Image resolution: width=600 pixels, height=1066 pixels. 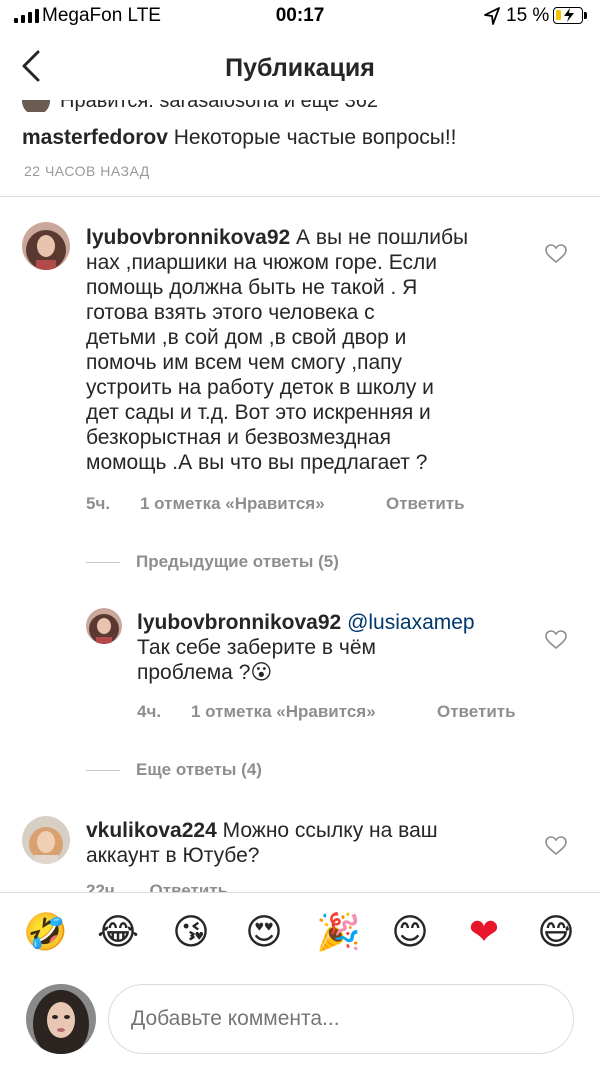 What do you see at coordinates (300, 935) in the screenshot?
I see `emoji-quick-bar: 🤣 😂 😘 😍 🎉 😊 ❤ 😅` at bounding box center [300, 935].